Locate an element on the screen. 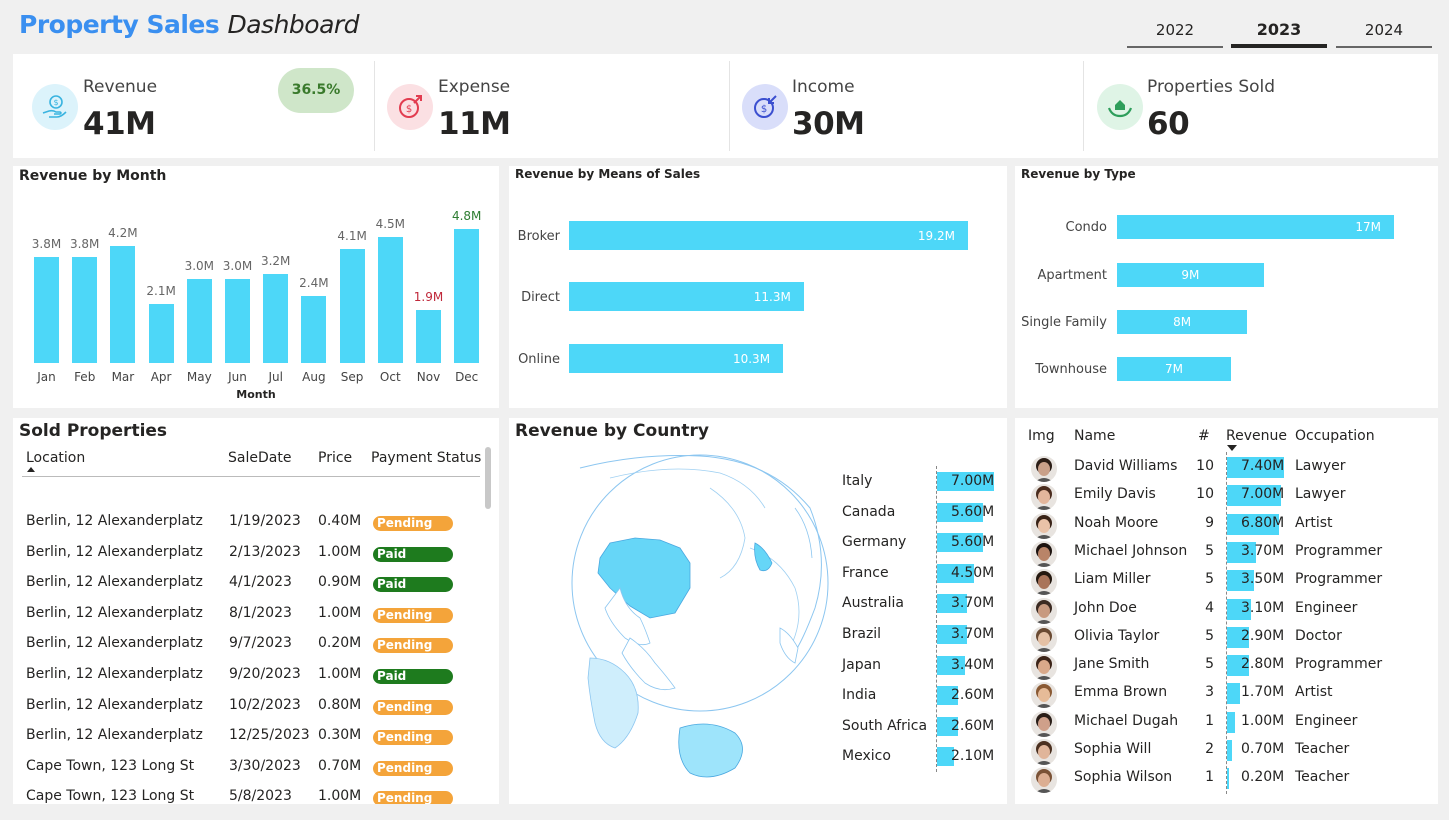 This screenshot has width=1449, height=820. means-category-label: Broker is located at coordinates (538, 236).